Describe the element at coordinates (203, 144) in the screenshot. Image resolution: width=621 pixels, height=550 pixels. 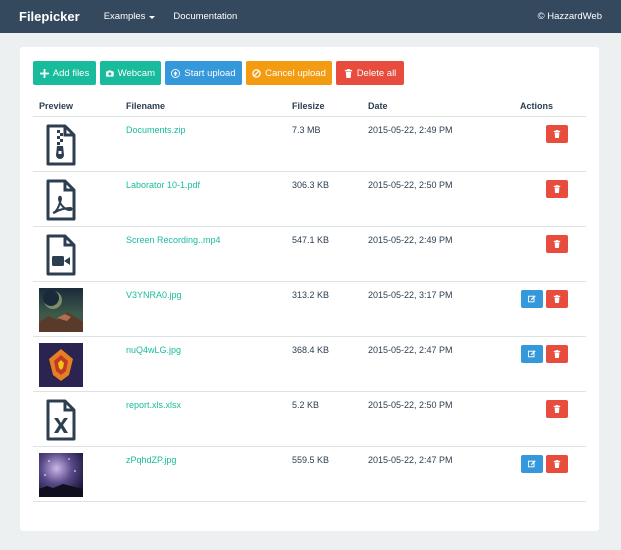
I see `filename-cell: Documents.zip` at that location.